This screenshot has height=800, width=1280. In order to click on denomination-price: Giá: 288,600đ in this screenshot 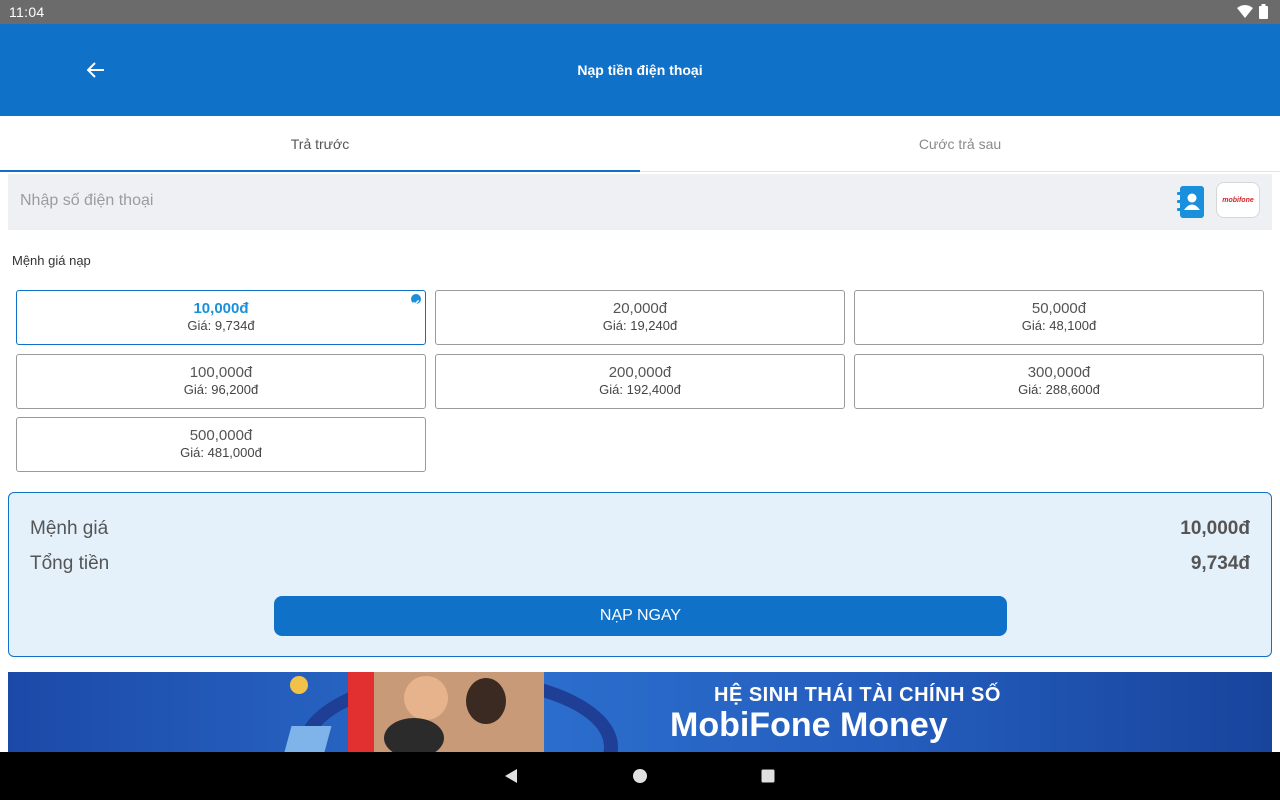, I will do `click(1059, 389)`.